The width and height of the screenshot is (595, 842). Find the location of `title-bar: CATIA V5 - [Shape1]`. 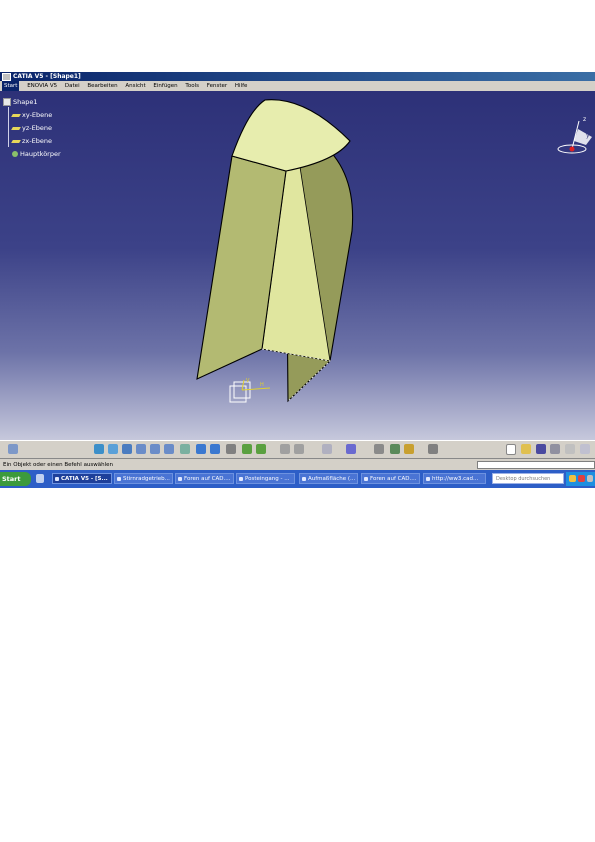

title-bar: CATIA V5 - [Shape1] is located at coordinates (297, 76).